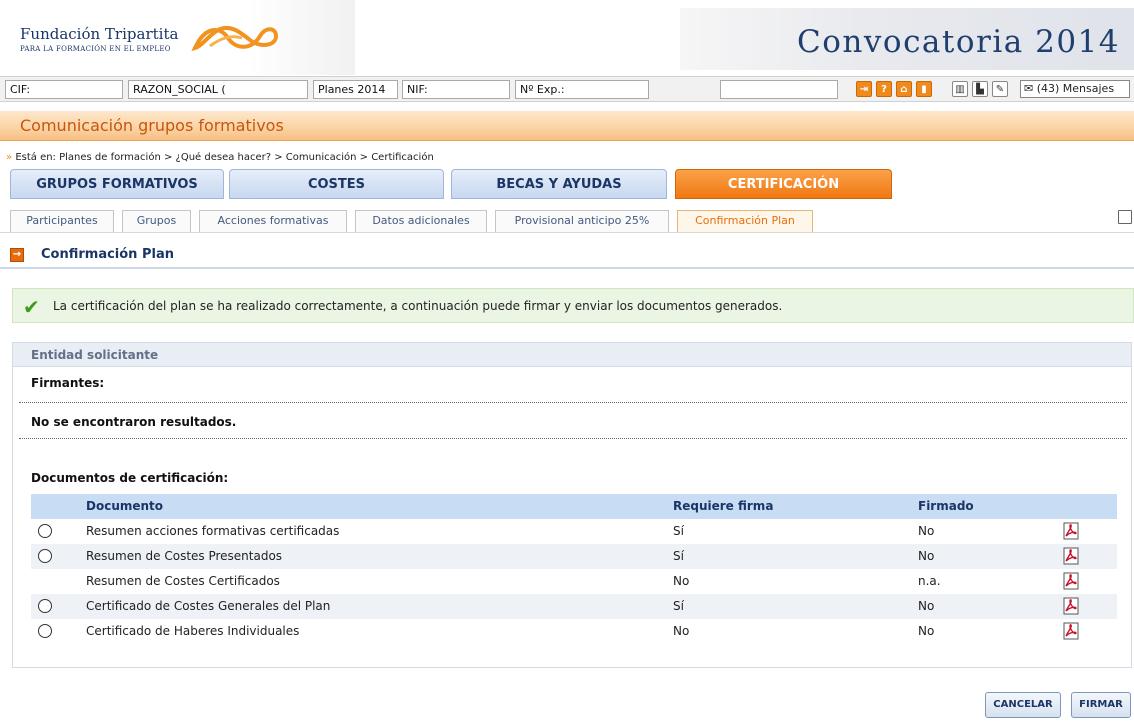  I want to click on document-name: Resumen de Costes Certificados, so click(183, 581).